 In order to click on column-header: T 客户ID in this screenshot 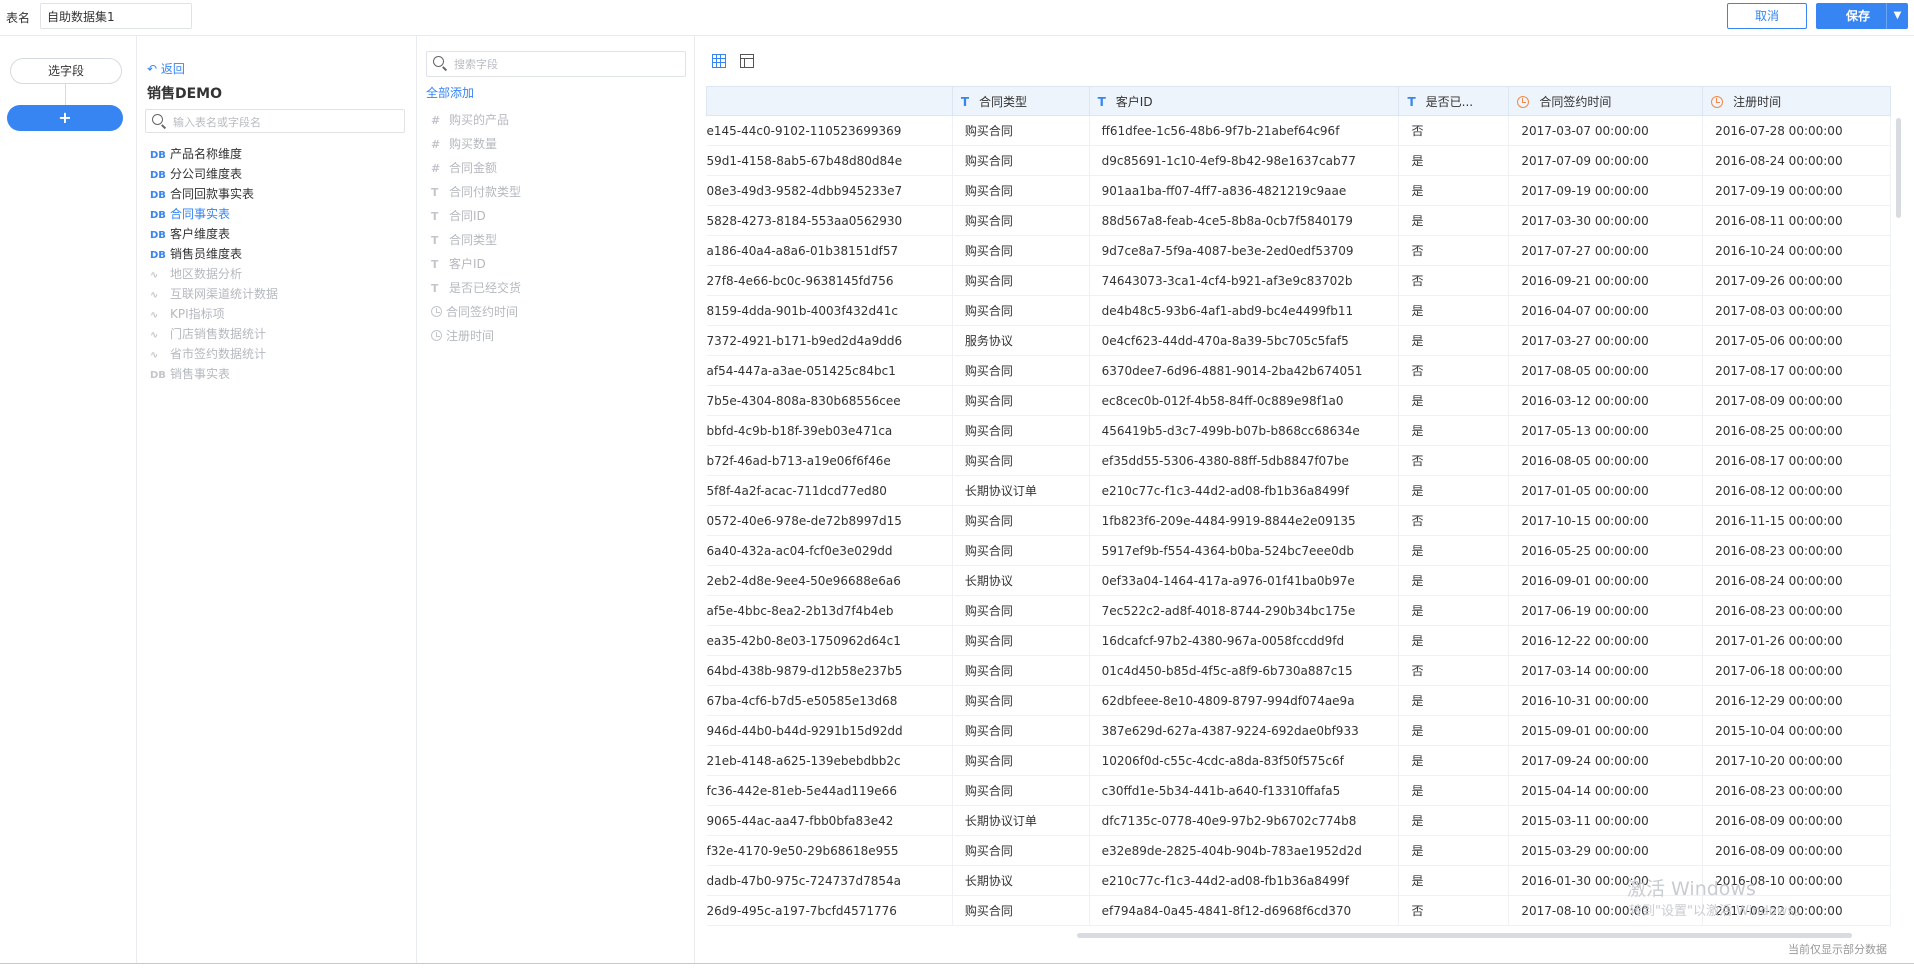, I will do `click(1244, 101)`.